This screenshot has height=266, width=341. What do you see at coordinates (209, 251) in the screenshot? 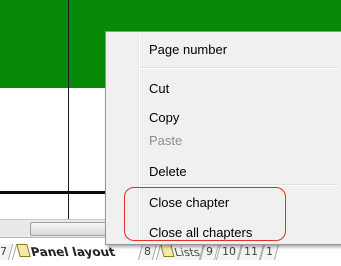
I see `tab-label: 9` at bounding box center [209, 251].